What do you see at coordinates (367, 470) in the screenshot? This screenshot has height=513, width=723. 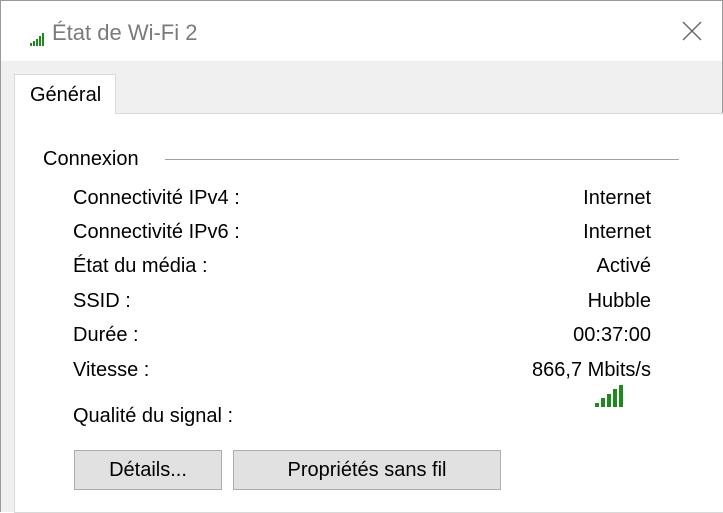 I see `wireless-properties-button: Propriétés sans fil` at bounding box center [367, 470].